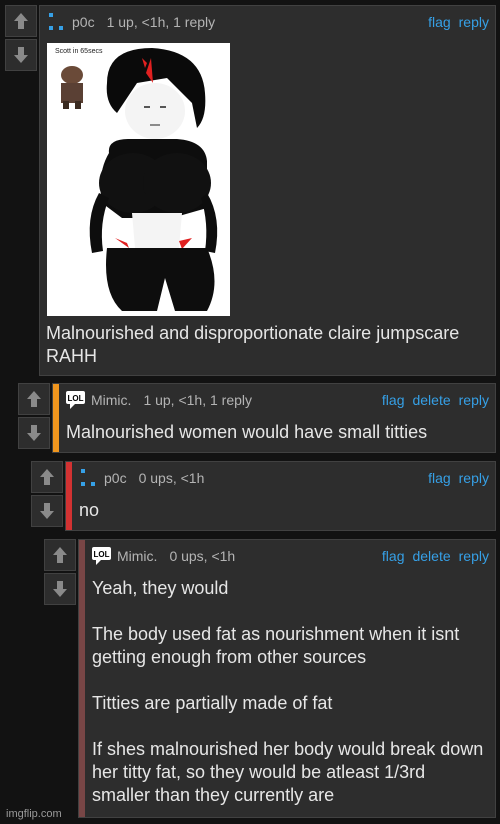 This screenshot has height=824, width=500. I want to click on image-caption: Scott in 65secs, so click(79, 51).